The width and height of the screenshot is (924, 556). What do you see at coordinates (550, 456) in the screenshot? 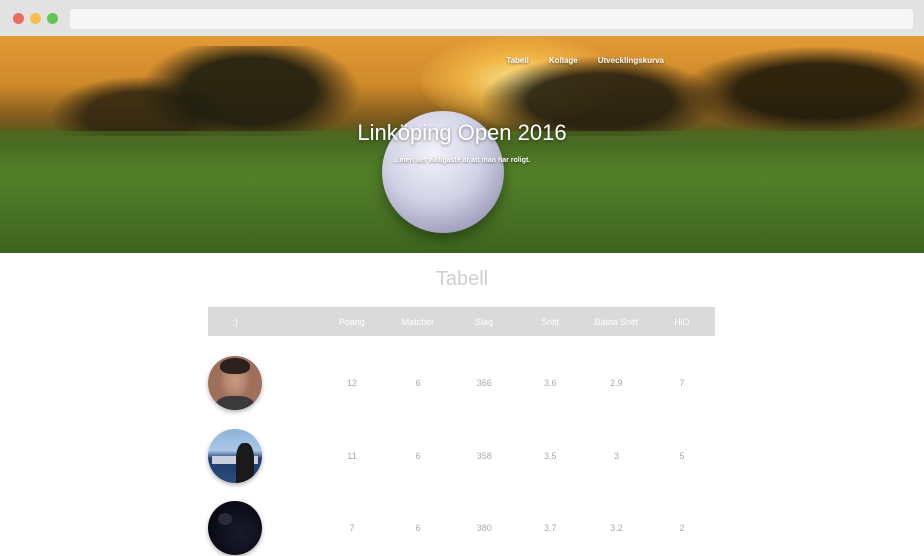
I see `cell-snitt: 3.5` at bounding box center [550, 456].